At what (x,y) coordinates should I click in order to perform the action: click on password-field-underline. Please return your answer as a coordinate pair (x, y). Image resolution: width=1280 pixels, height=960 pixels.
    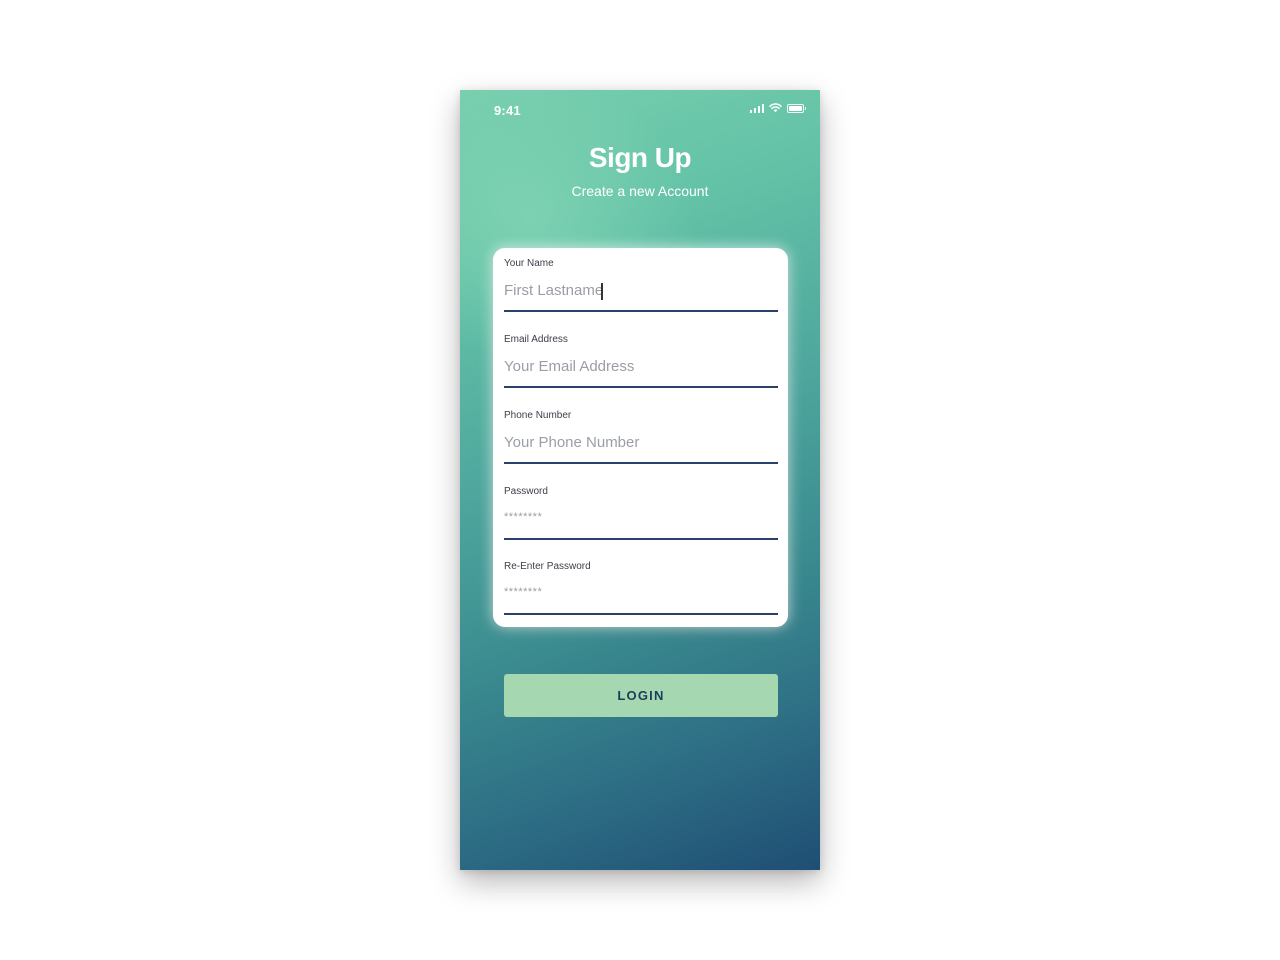
    Looking at the image, I should click on (641, 539).